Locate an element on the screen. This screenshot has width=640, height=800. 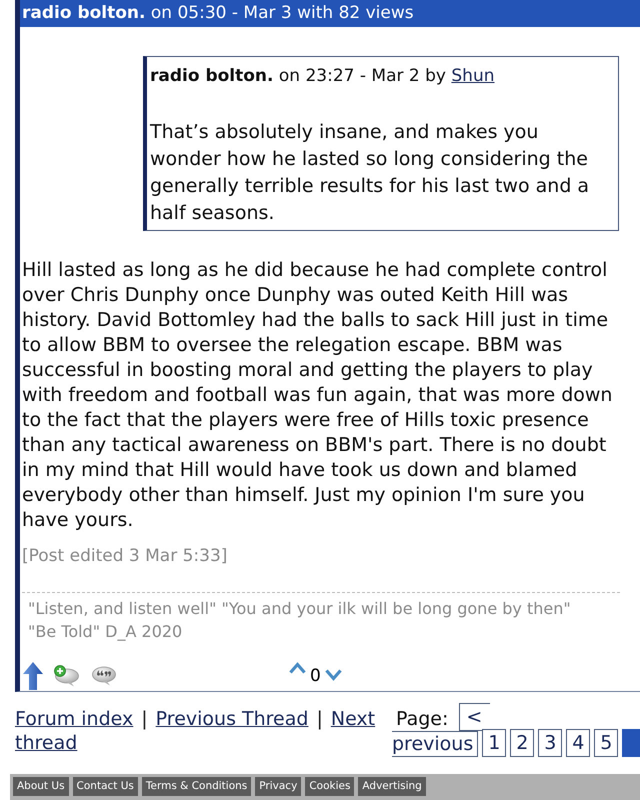
quote-text: That’s absolutely insane, and makes you wonder how he lasted so long considering the generally terrible results for his last two and a half seasons. is located at coordinates (370, 173).